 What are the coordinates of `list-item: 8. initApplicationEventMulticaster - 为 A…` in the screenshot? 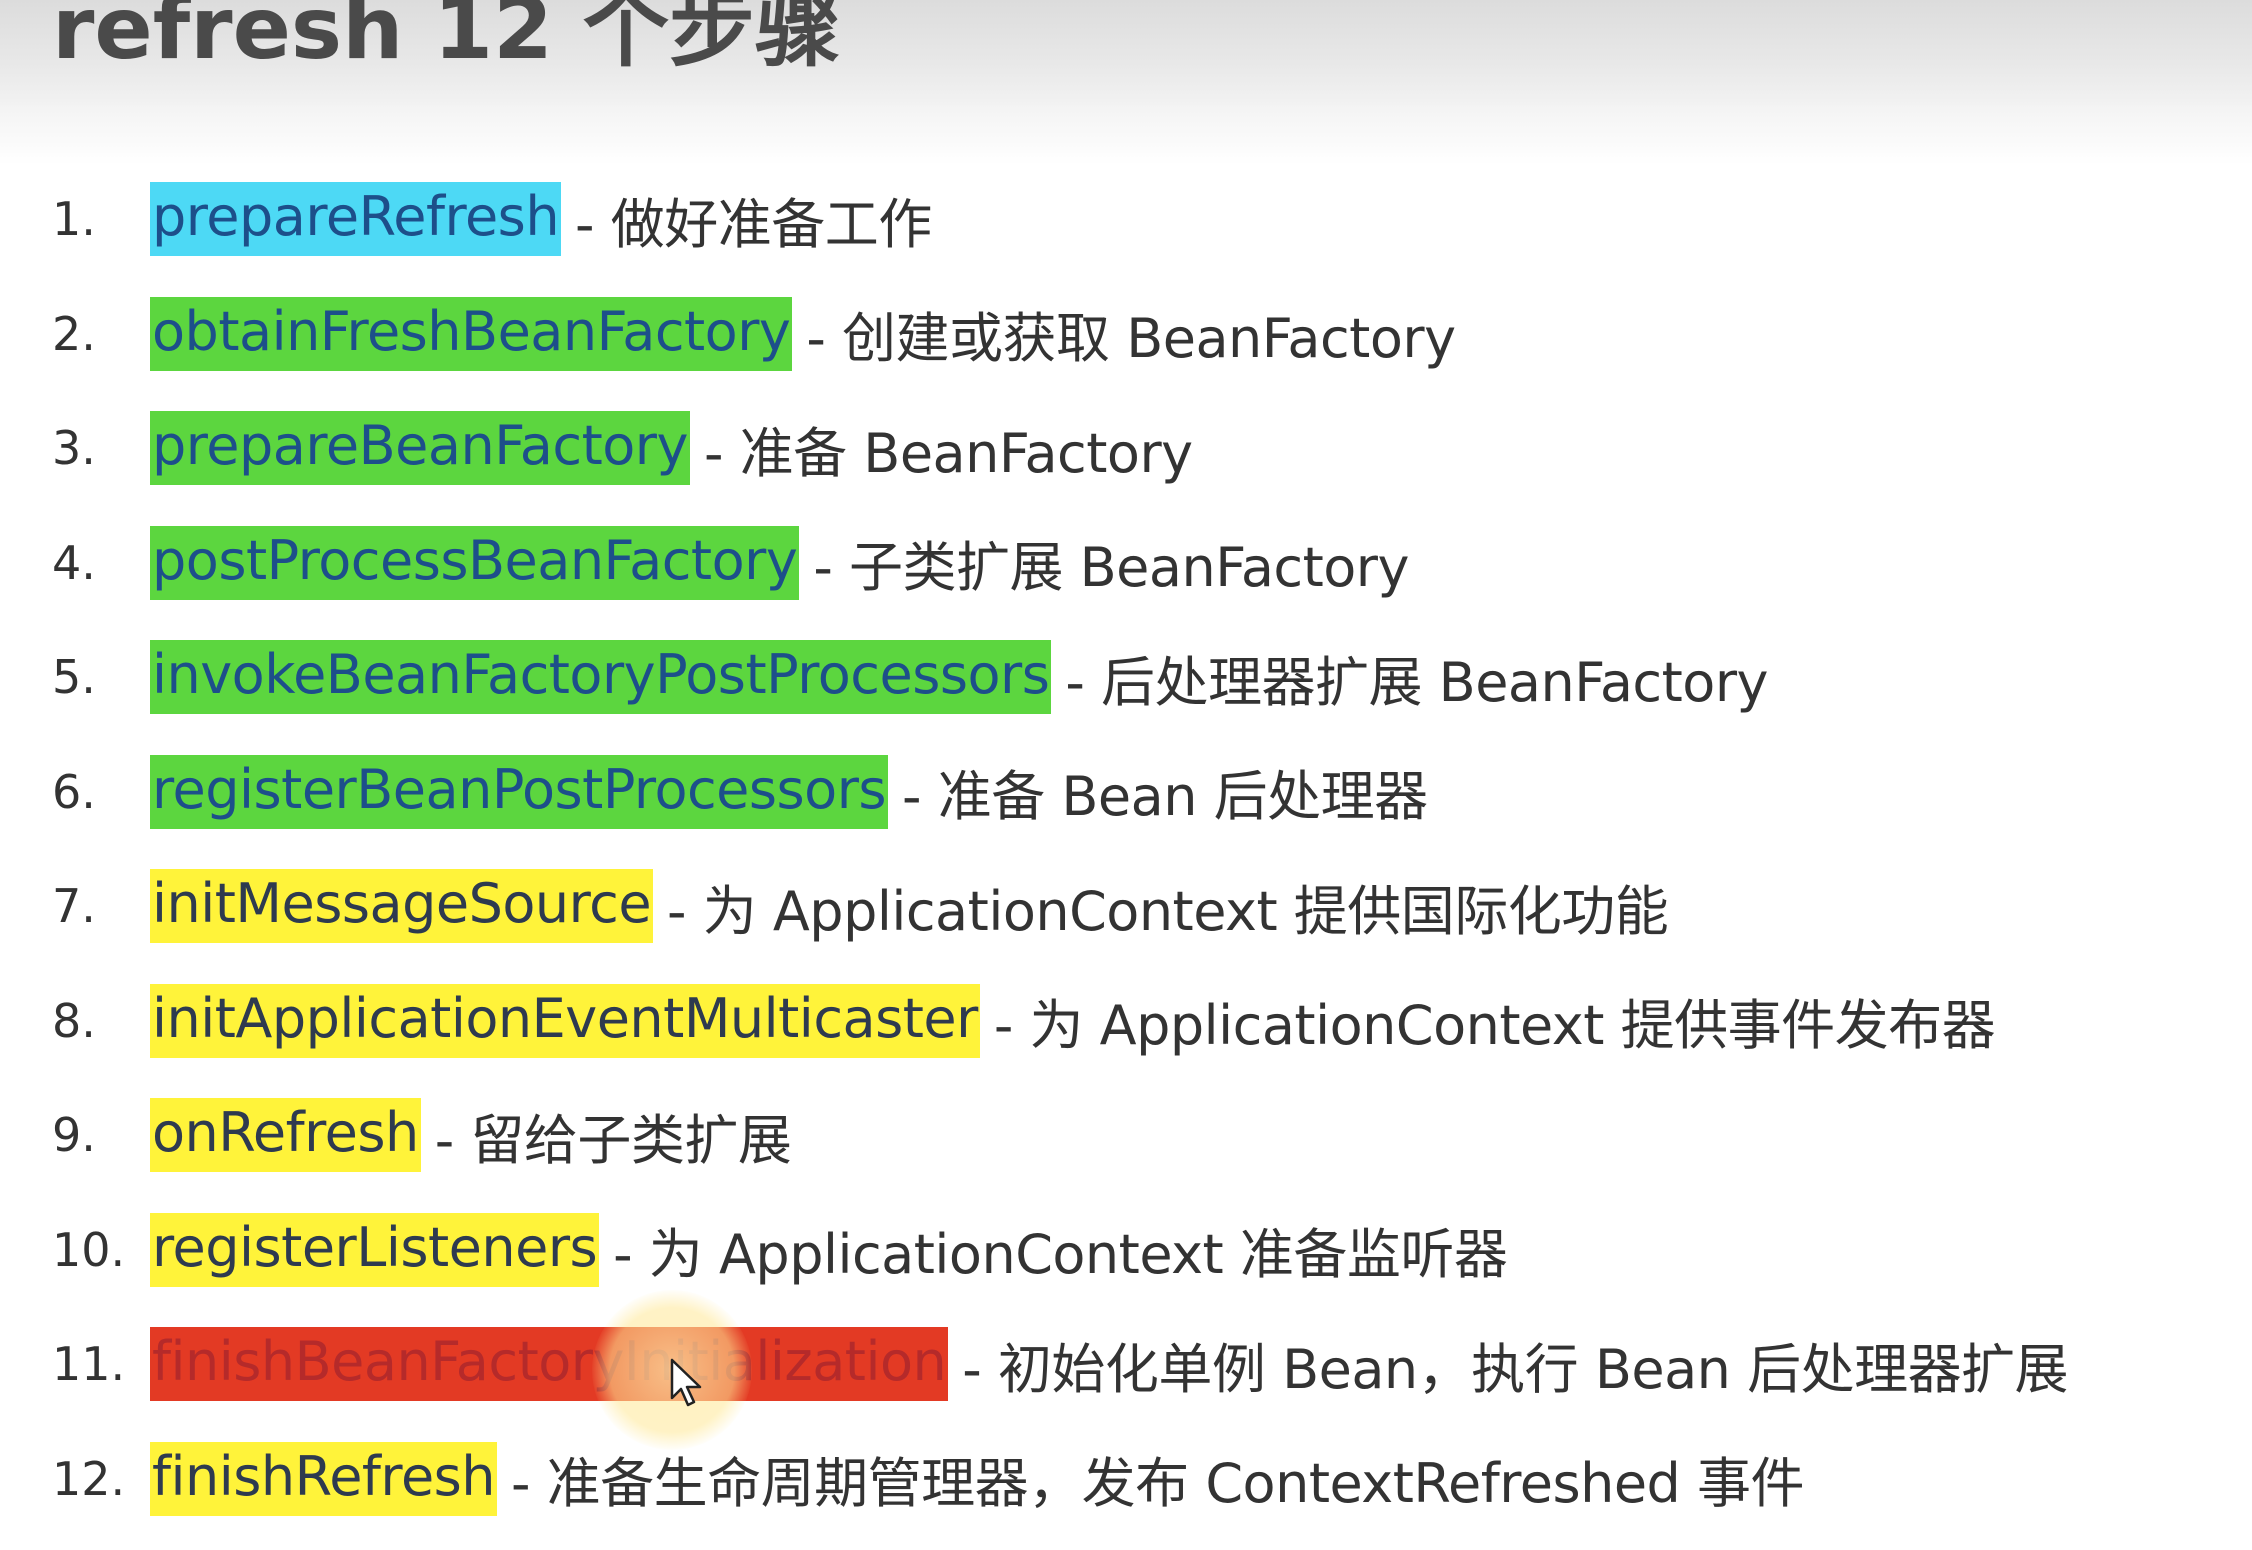 It's located at (1126, 1021).